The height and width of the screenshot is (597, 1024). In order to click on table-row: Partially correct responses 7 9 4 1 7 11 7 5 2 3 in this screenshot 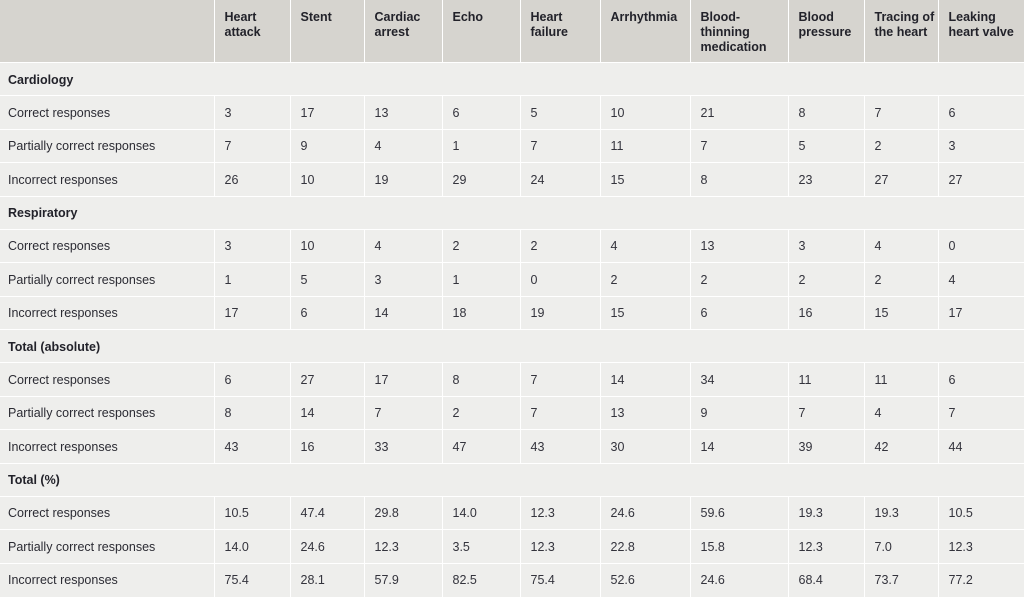, I will do `click(512, 146)`.